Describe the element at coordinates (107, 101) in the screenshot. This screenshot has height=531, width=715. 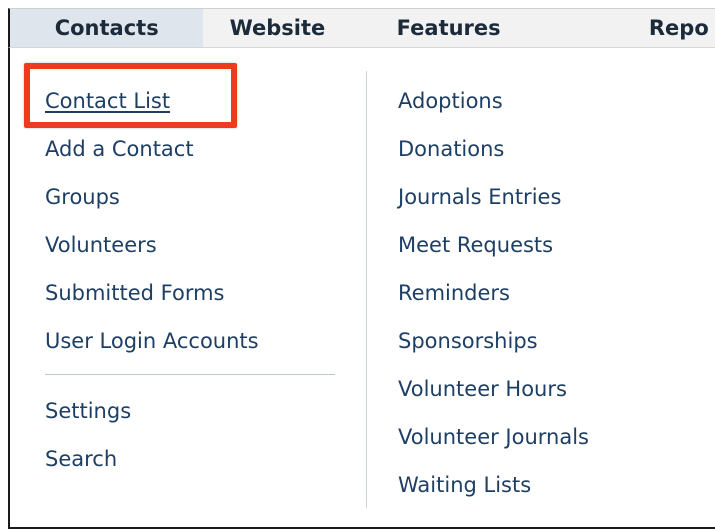
I see `menu-item-contact-list: Contact List` at that location.